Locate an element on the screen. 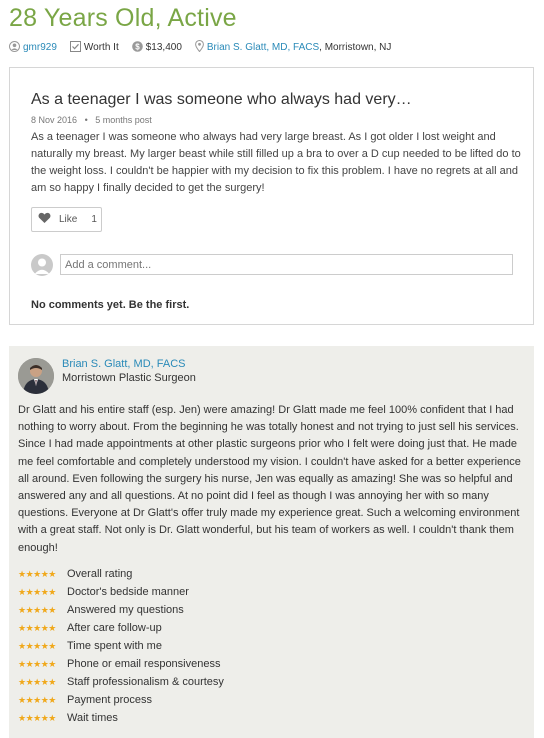 The width and height of the screenshot is (544, 738). doctor-title: Morristown Plastic Surgeon is located at coordinates (129, 378).